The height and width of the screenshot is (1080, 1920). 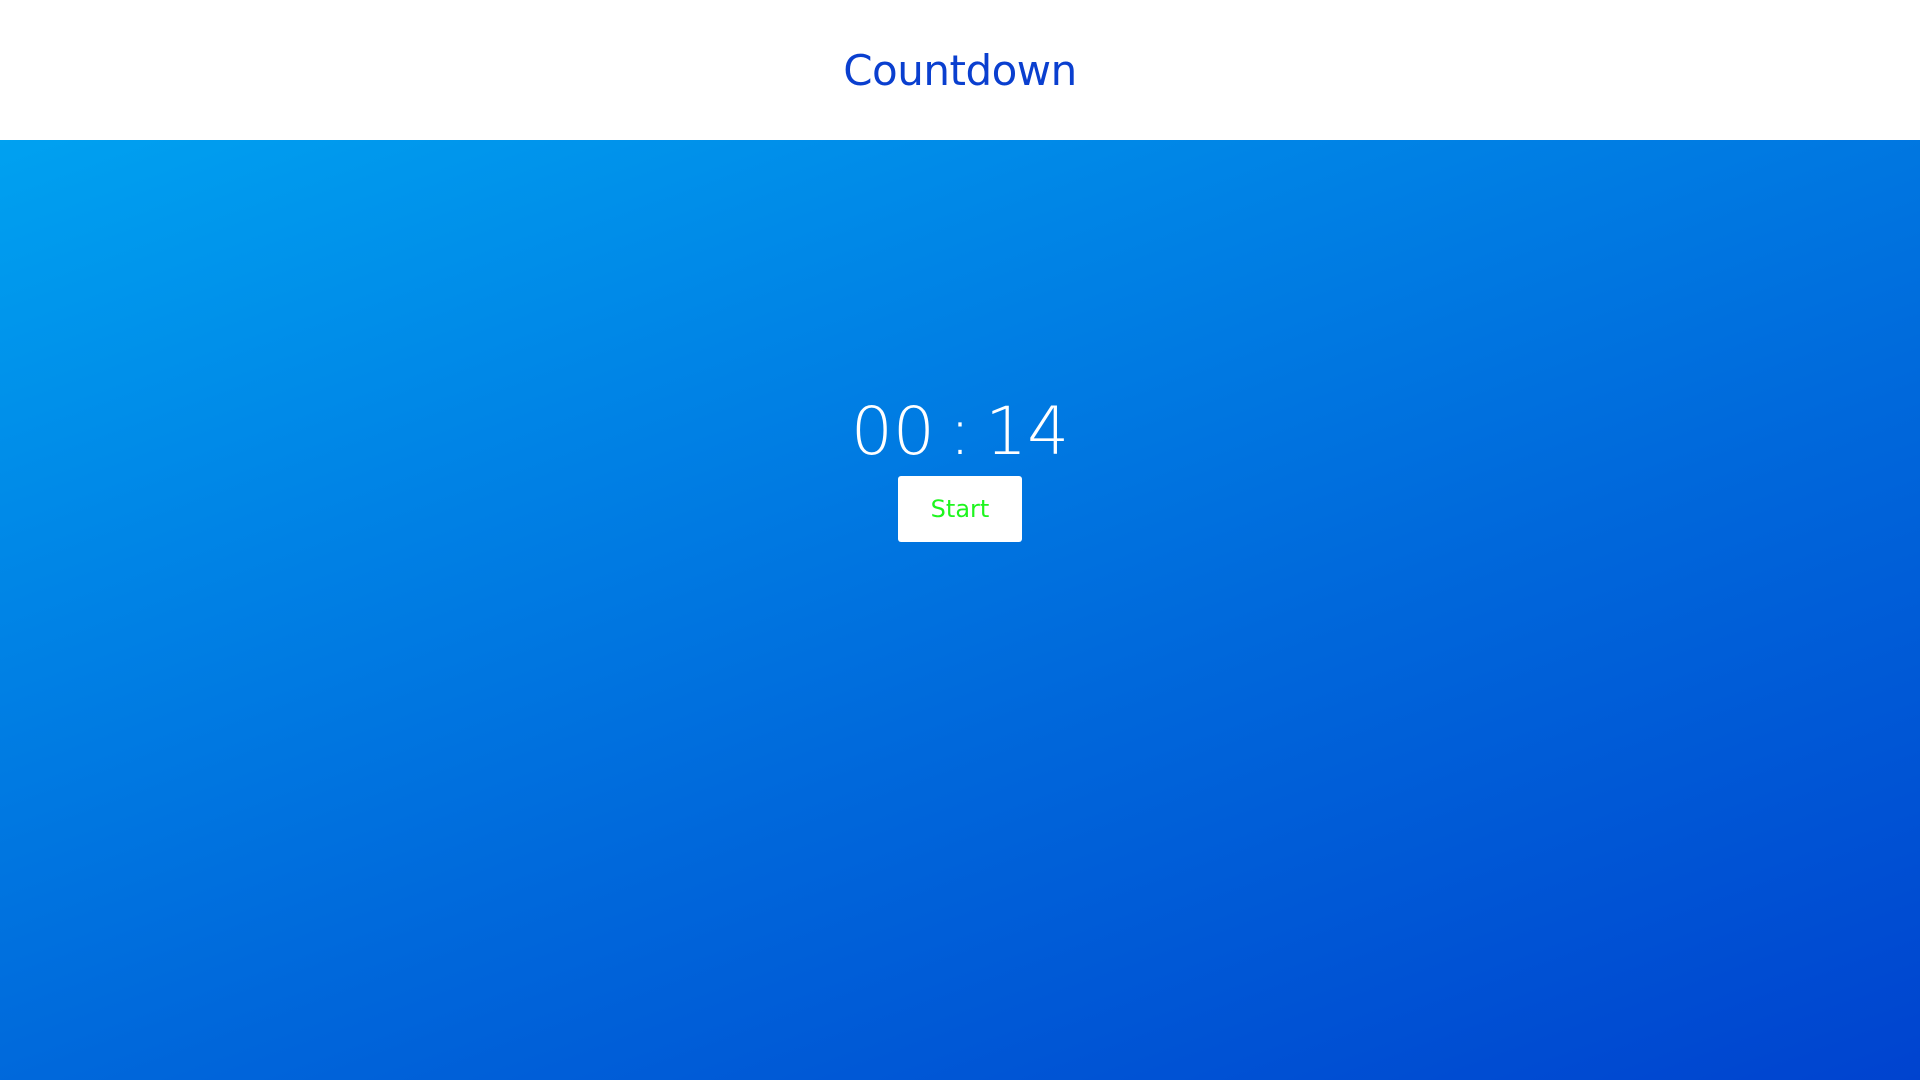 I want to click on seconds-value: 14, so click(x=1027, y=431).